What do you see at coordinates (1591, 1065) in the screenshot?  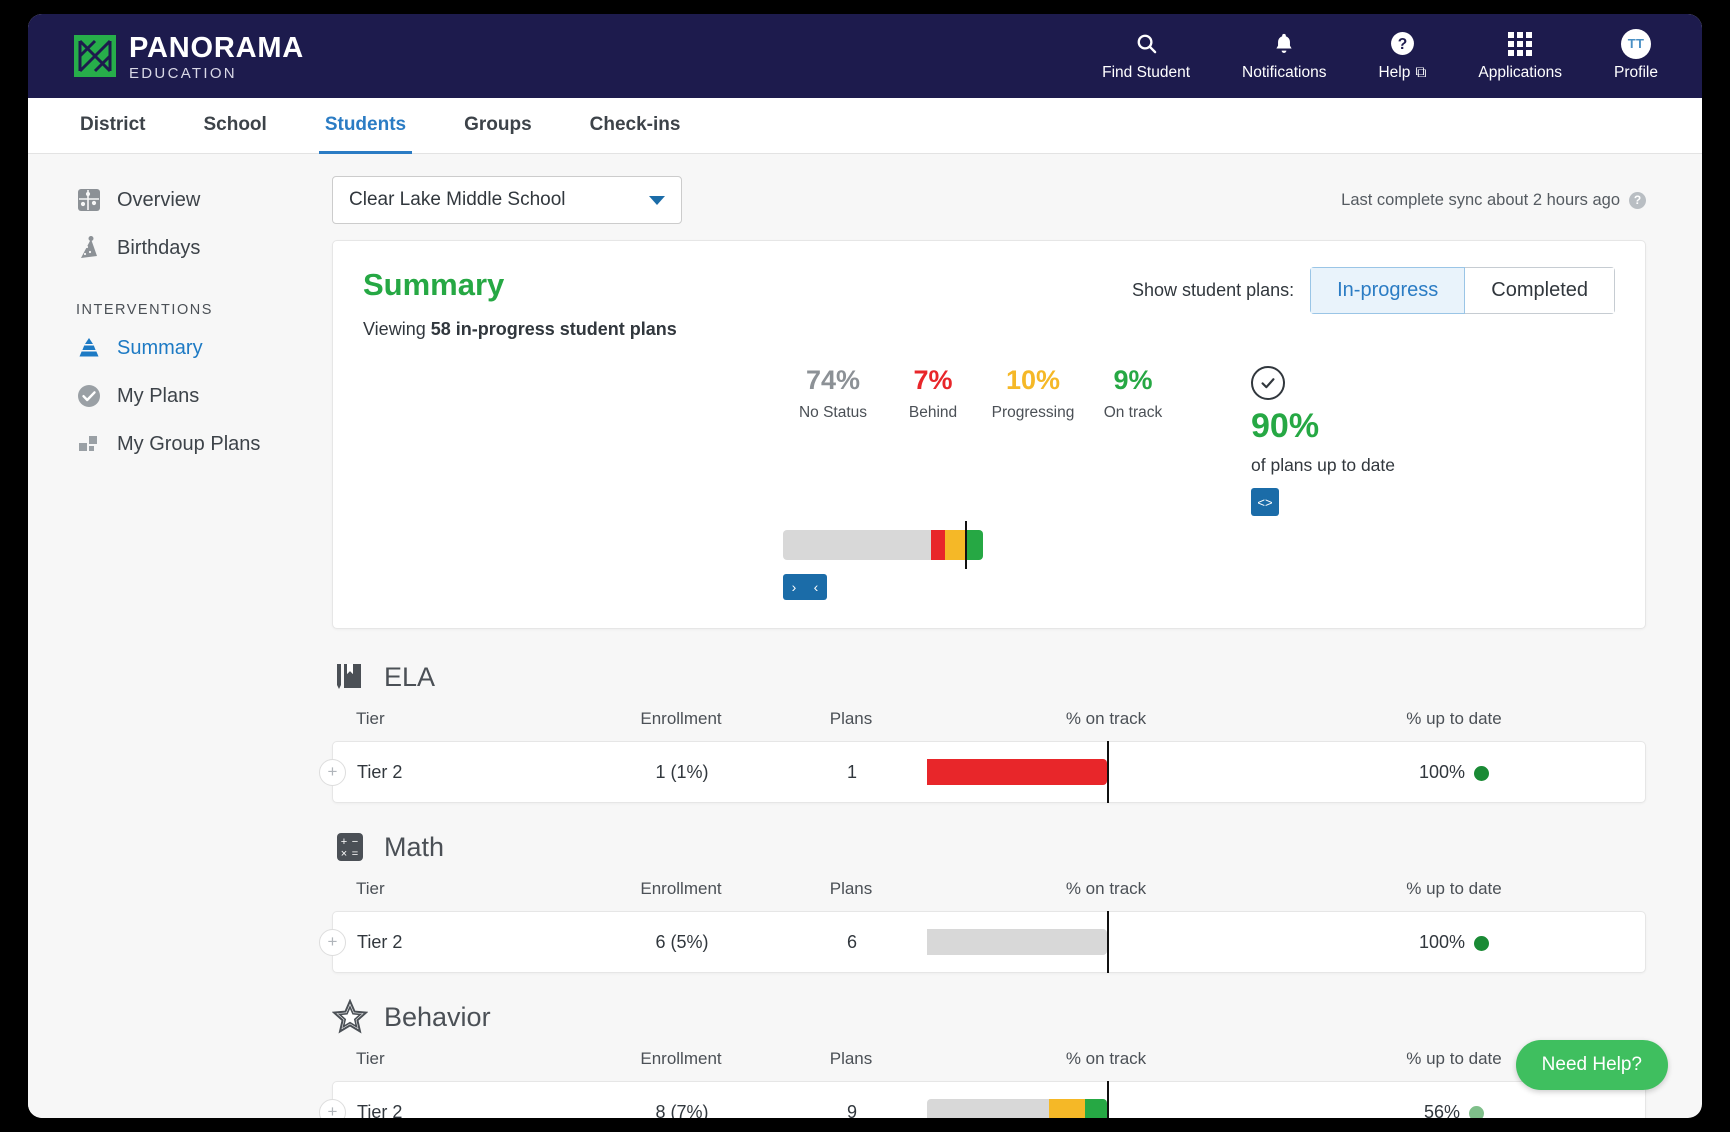 I see `need-help-button: Need Help?` at bounding box center [1591, 1065].